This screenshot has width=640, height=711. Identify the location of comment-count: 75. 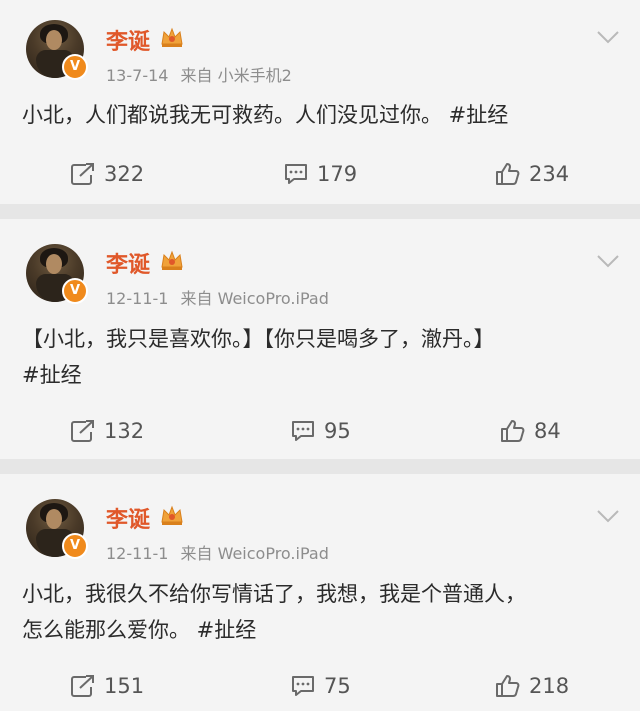
(337, 686).